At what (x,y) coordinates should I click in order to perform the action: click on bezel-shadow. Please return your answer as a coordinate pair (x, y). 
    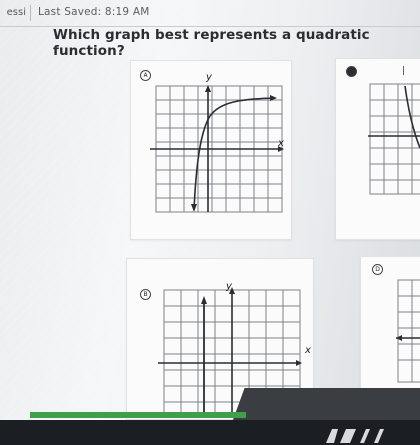
    Looking at the image, I should click on (325, 404).